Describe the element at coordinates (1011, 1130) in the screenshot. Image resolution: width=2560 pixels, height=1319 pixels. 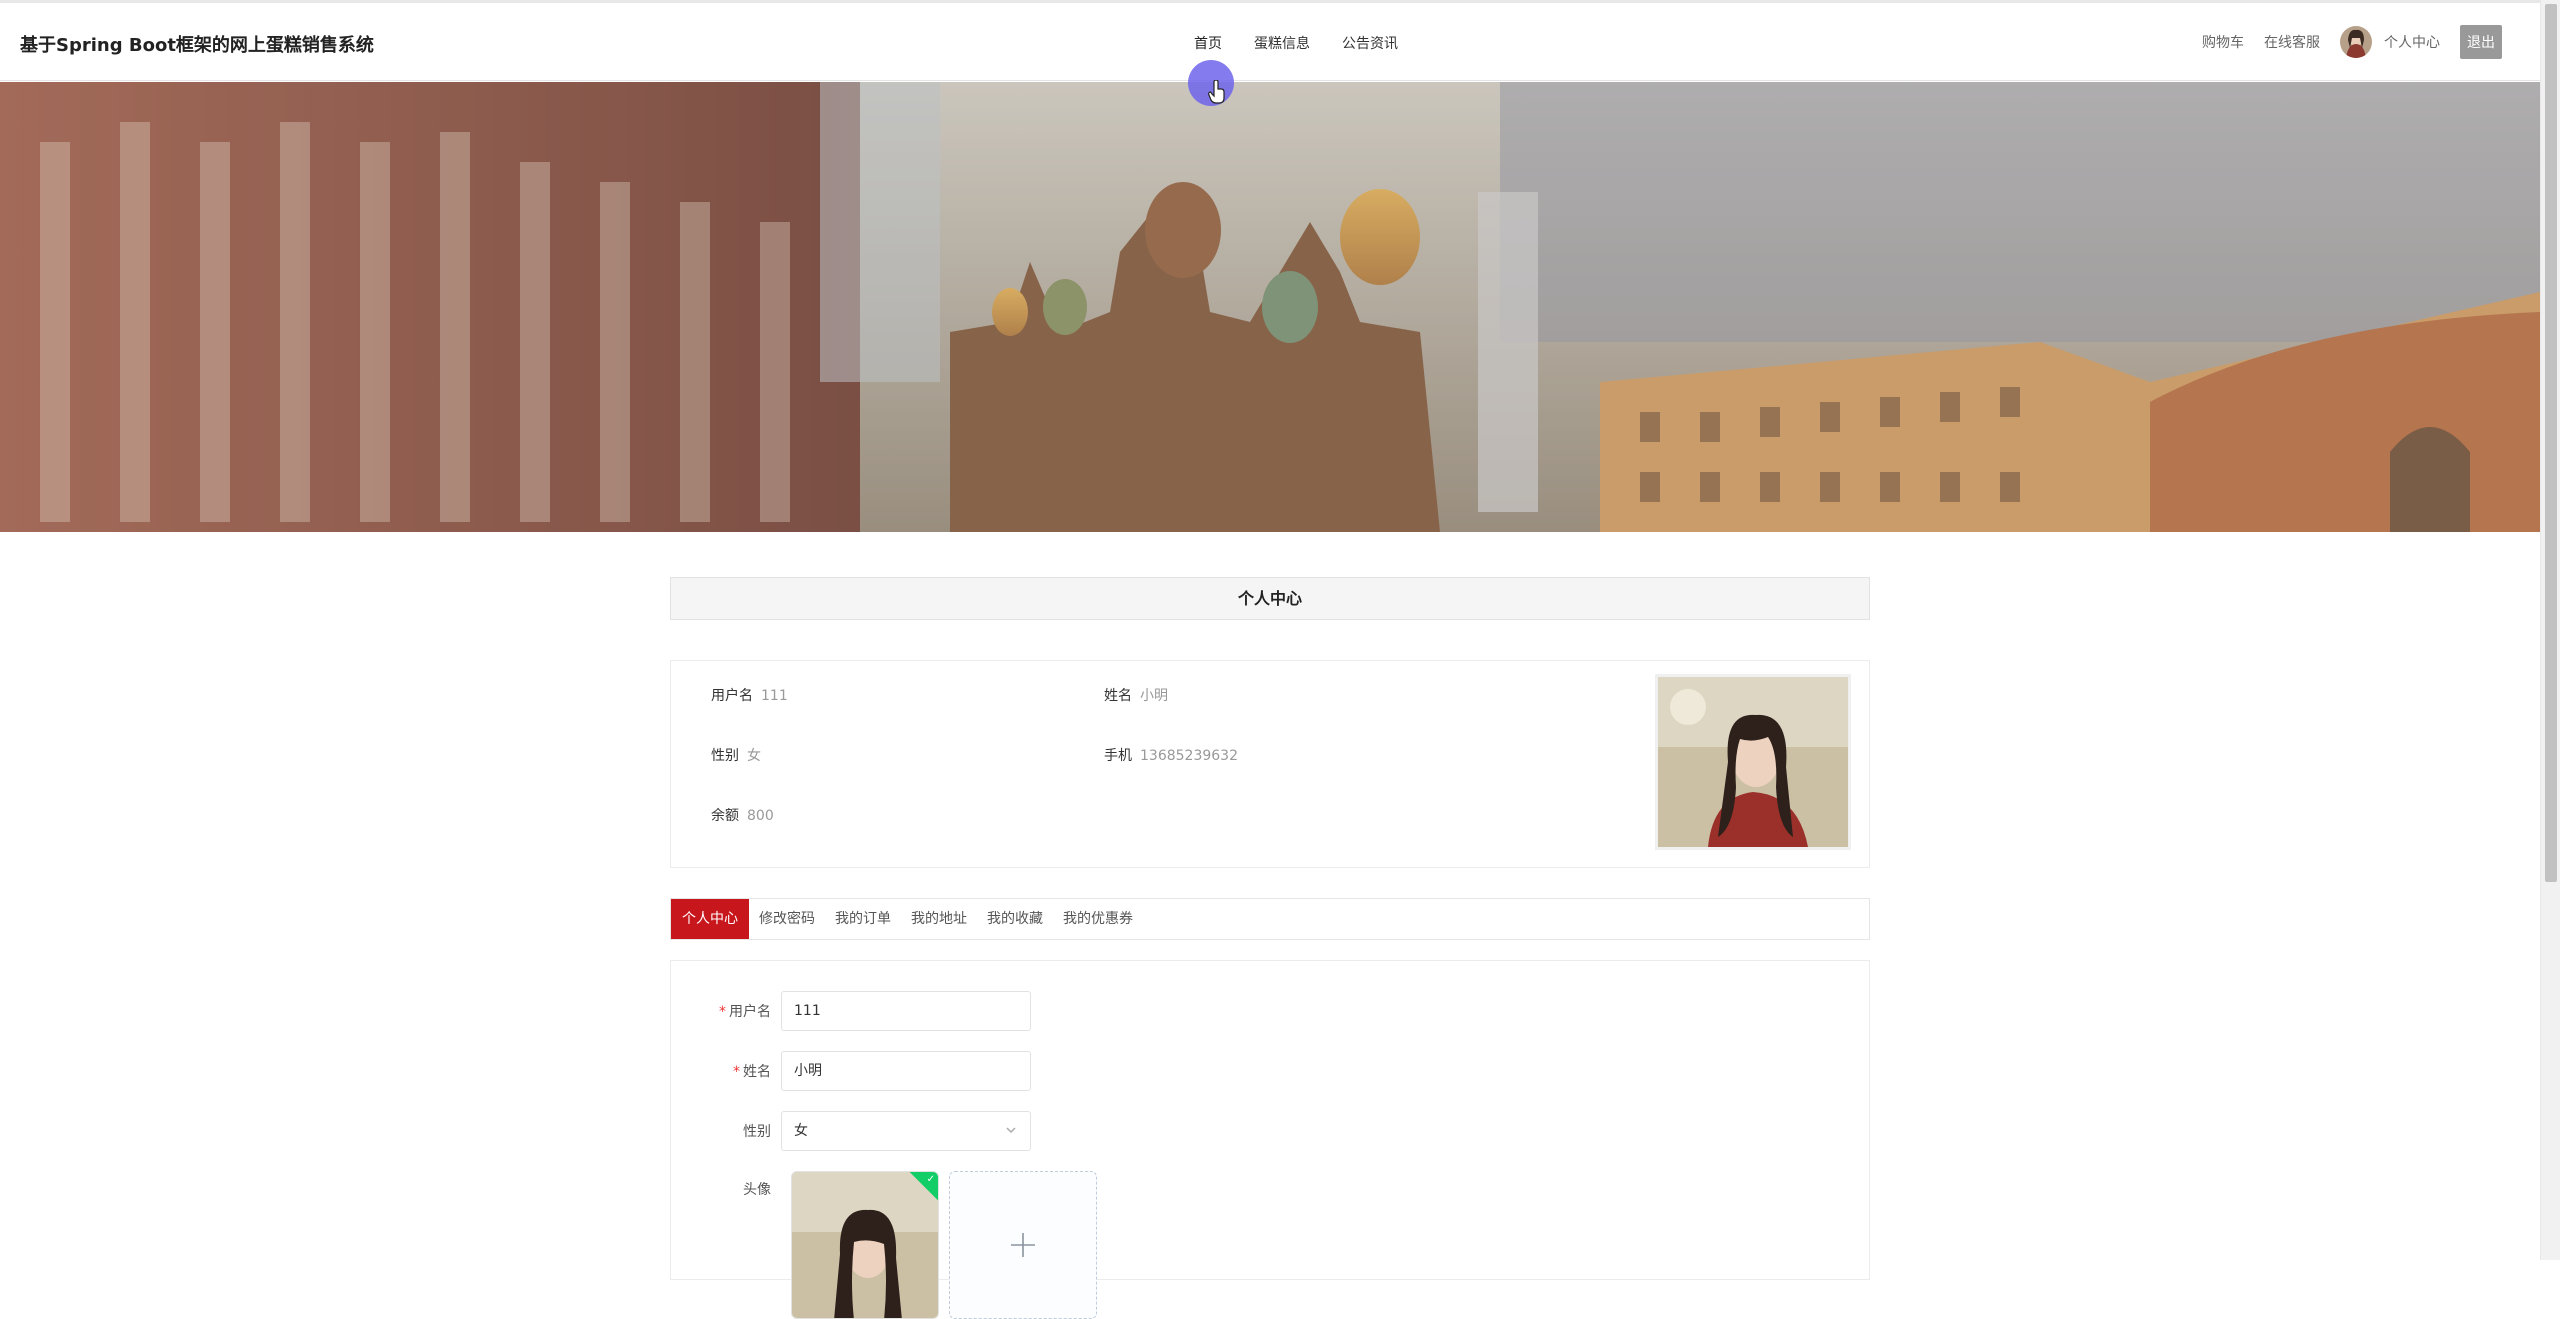
I see `chevron-down-icon` at that location.